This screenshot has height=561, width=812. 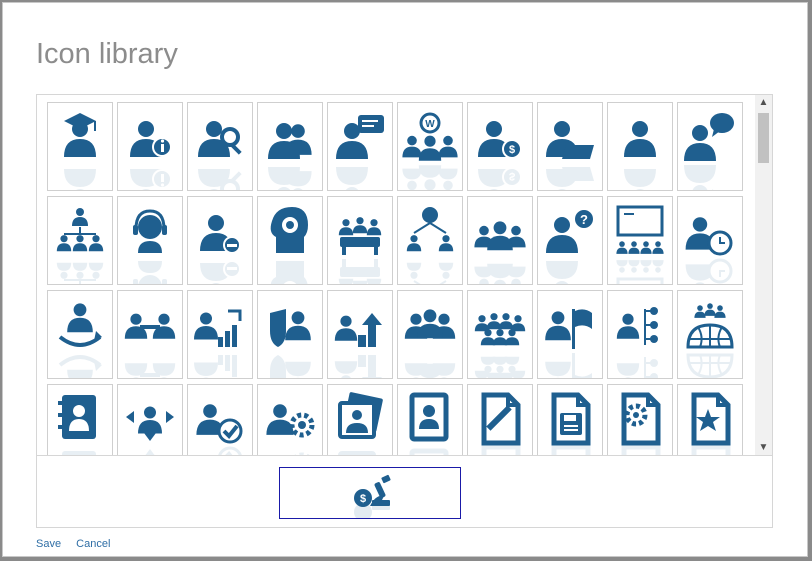 What do you see at coordinates (500, 155) in the screenshot?
I see `person-money-icon: $$` at bounding box center [500, 155].